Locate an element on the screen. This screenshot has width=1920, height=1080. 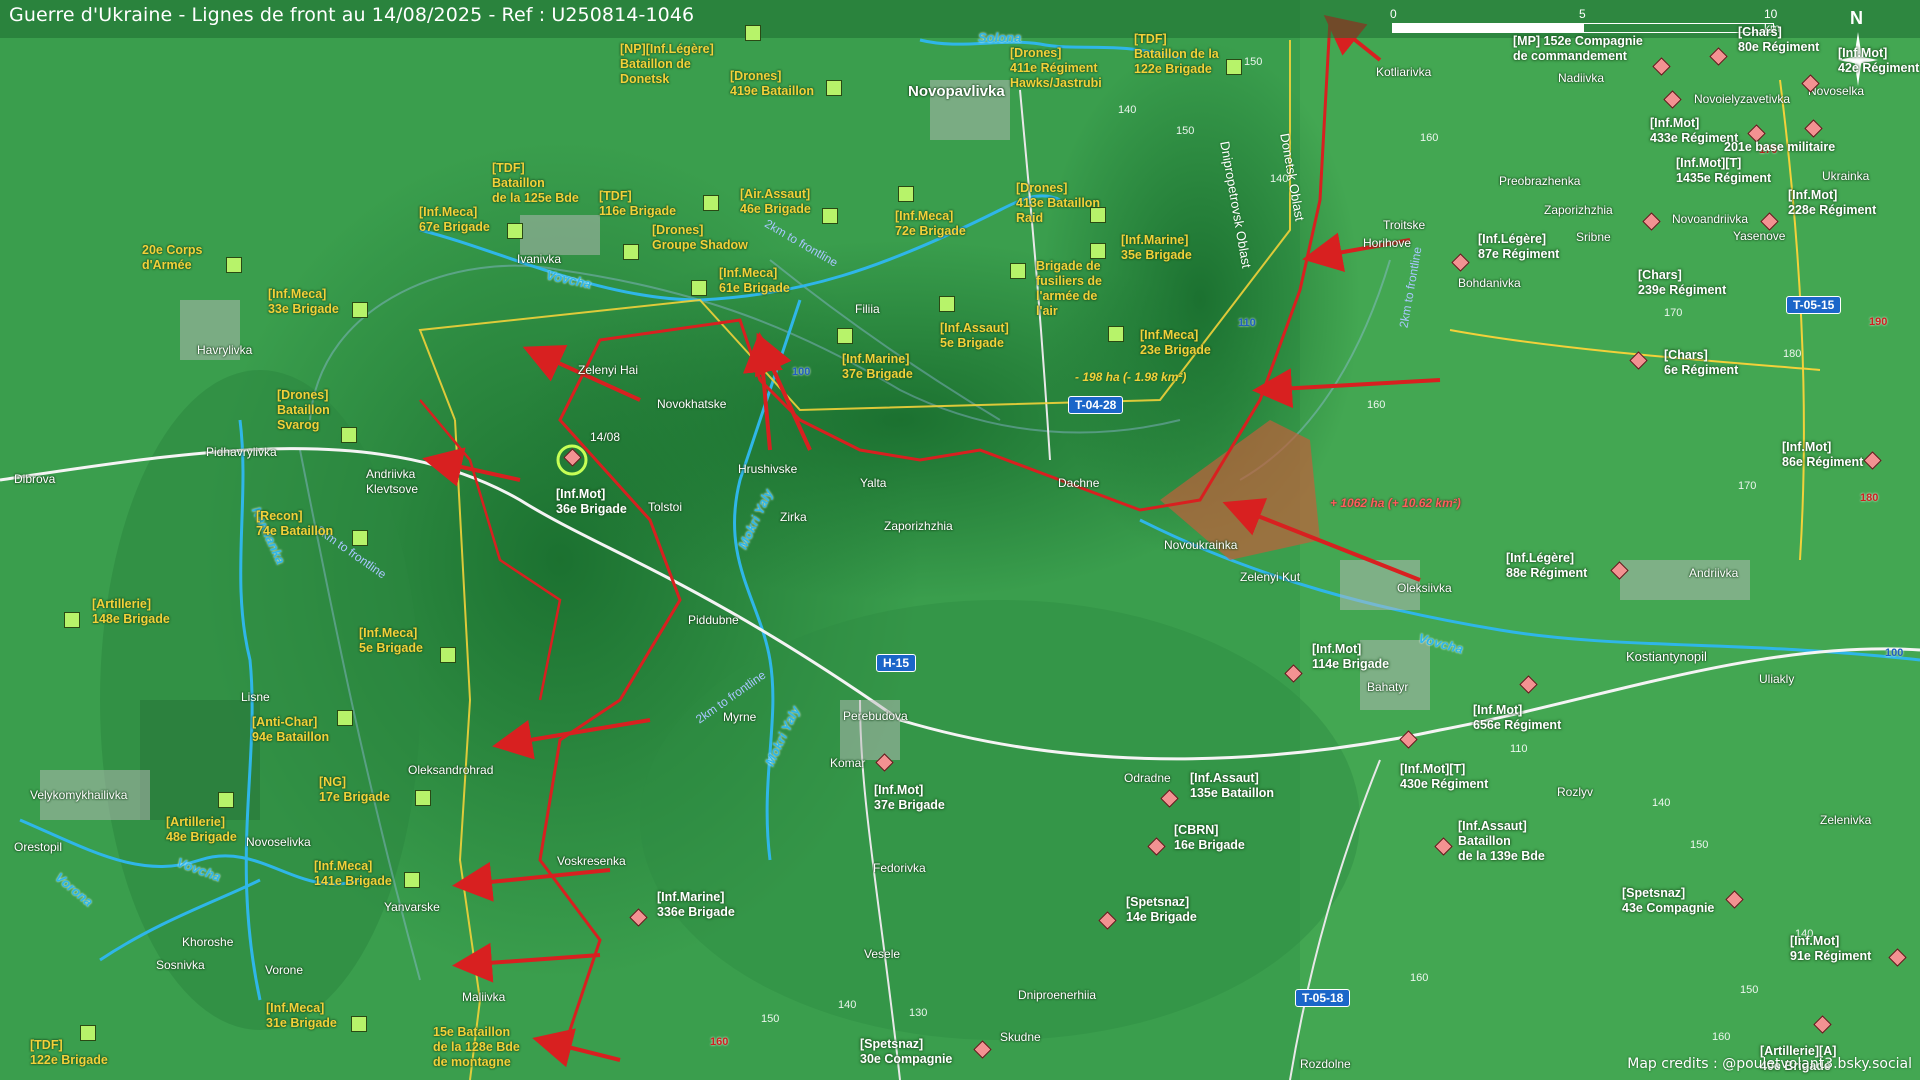
ua-unit-label: [Drones] 411e Régiment Hawks/Jastrubi is located at coordinates (1056, 68).